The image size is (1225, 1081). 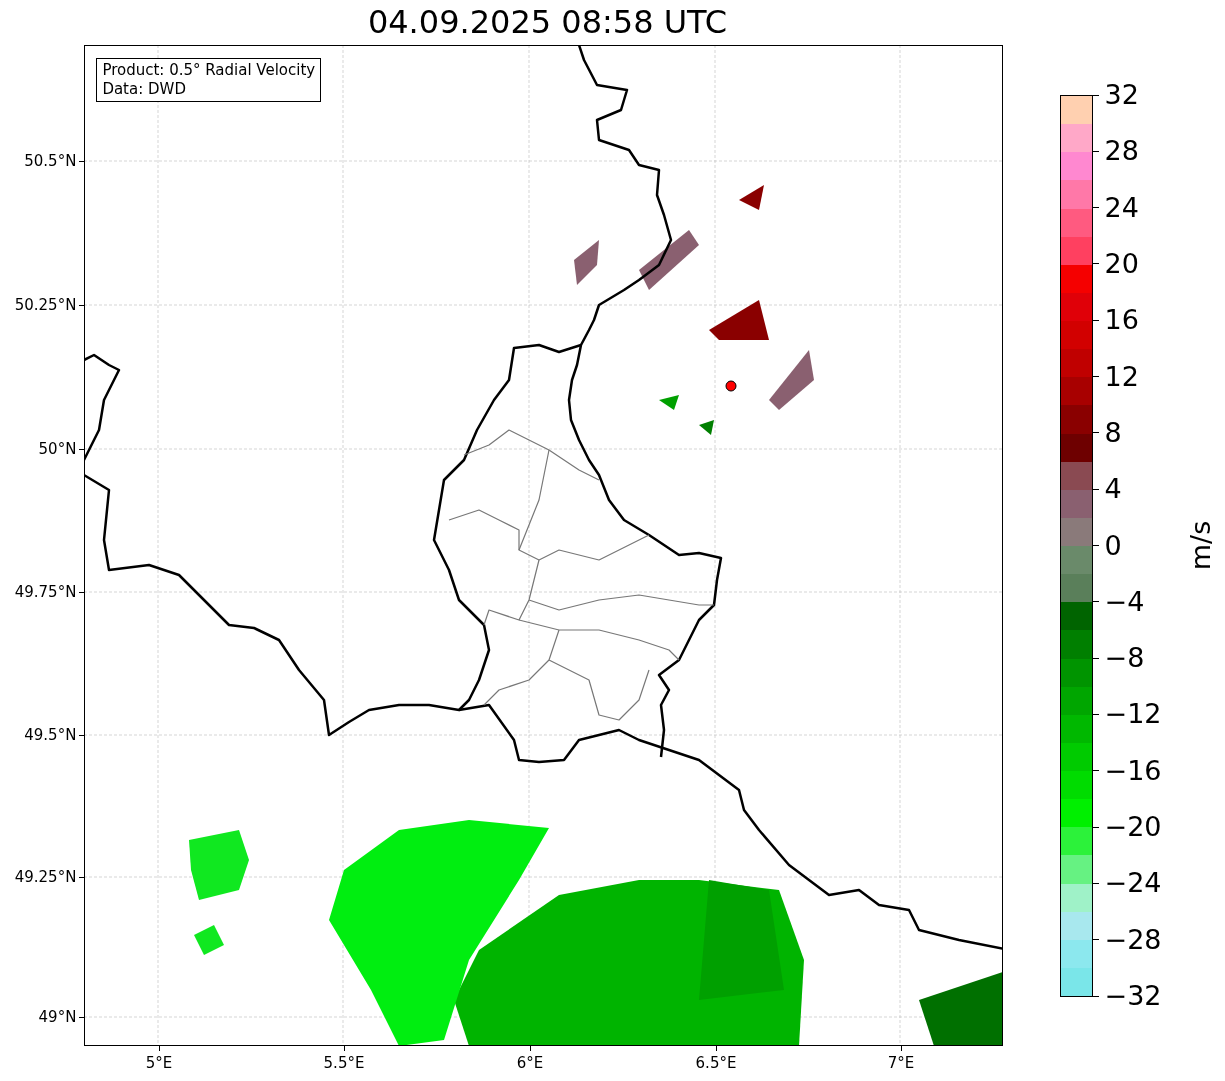 What do you see at coordinates (1121, 95) in the screenshot?
I see `colorbar-tick-label: 32` at bounding box center [1121, 95].